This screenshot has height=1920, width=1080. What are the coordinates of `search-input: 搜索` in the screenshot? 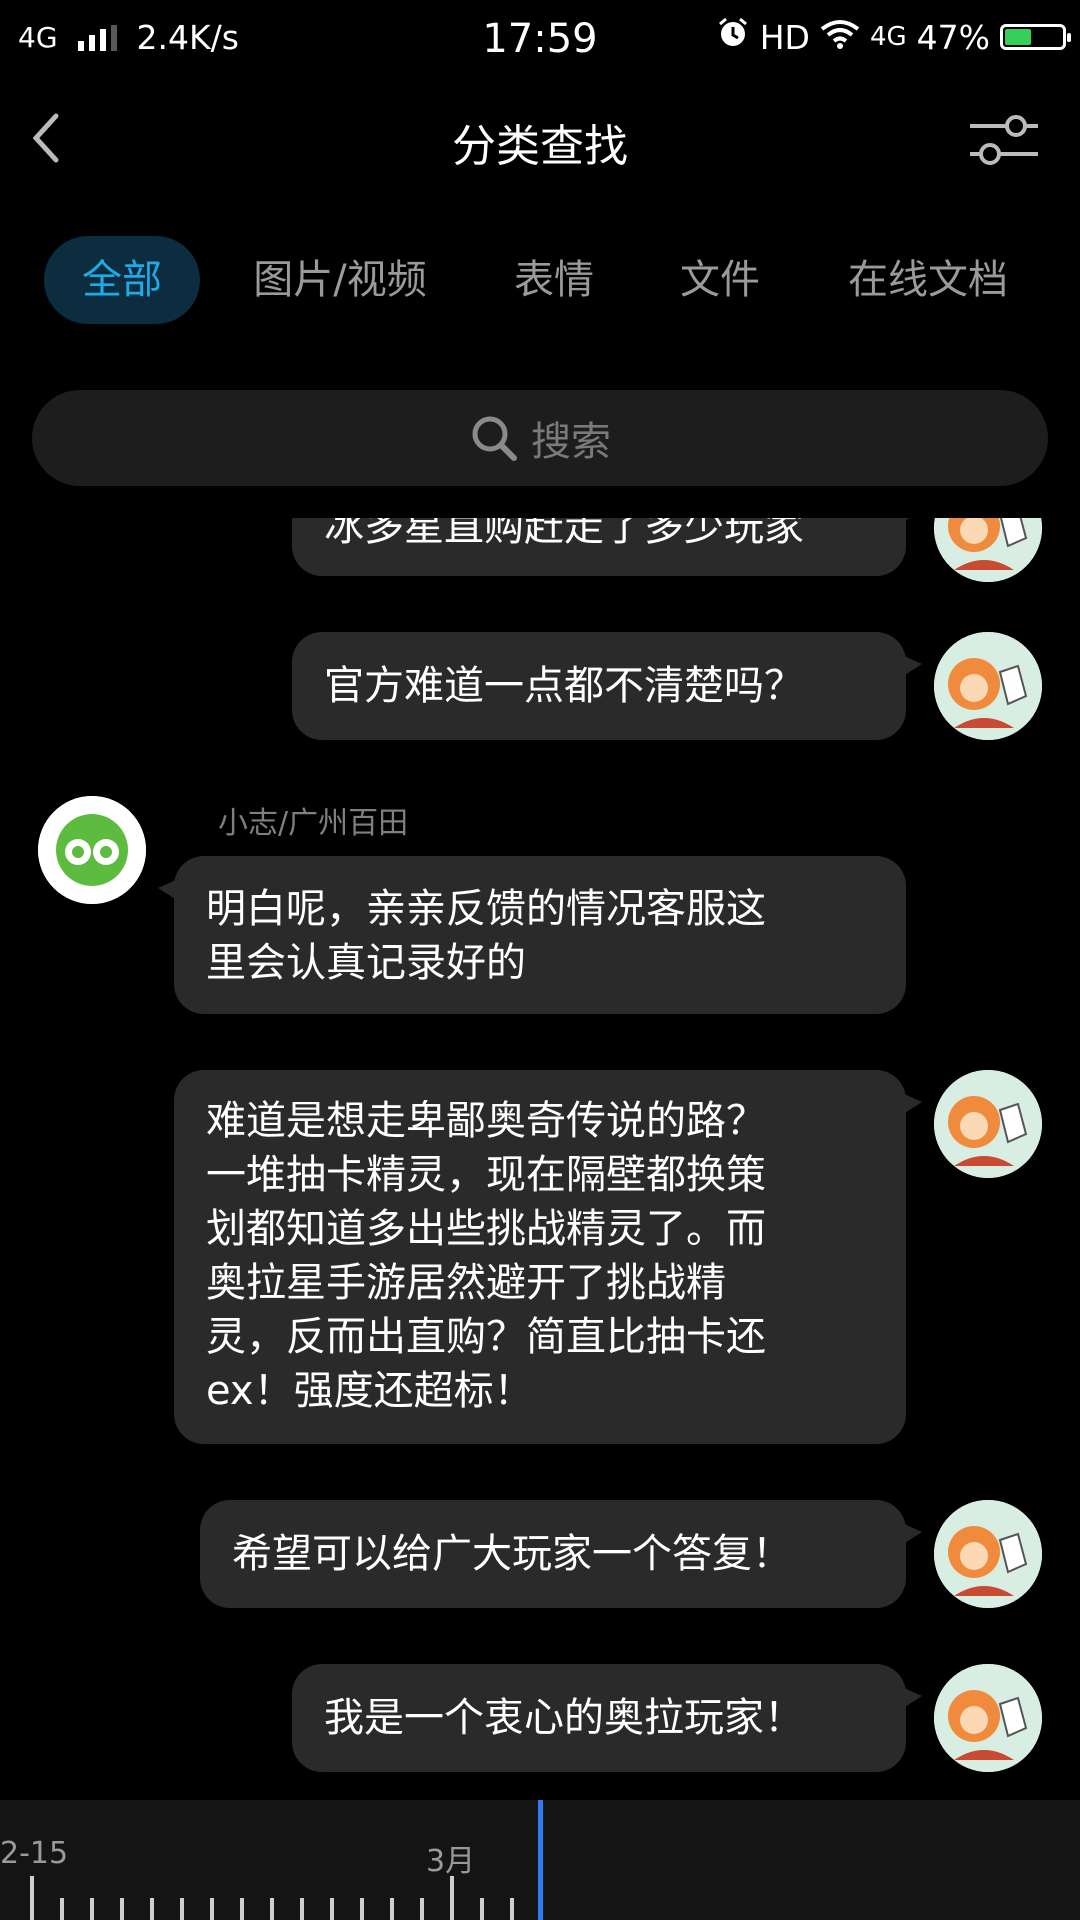 It's located at (540, 438).